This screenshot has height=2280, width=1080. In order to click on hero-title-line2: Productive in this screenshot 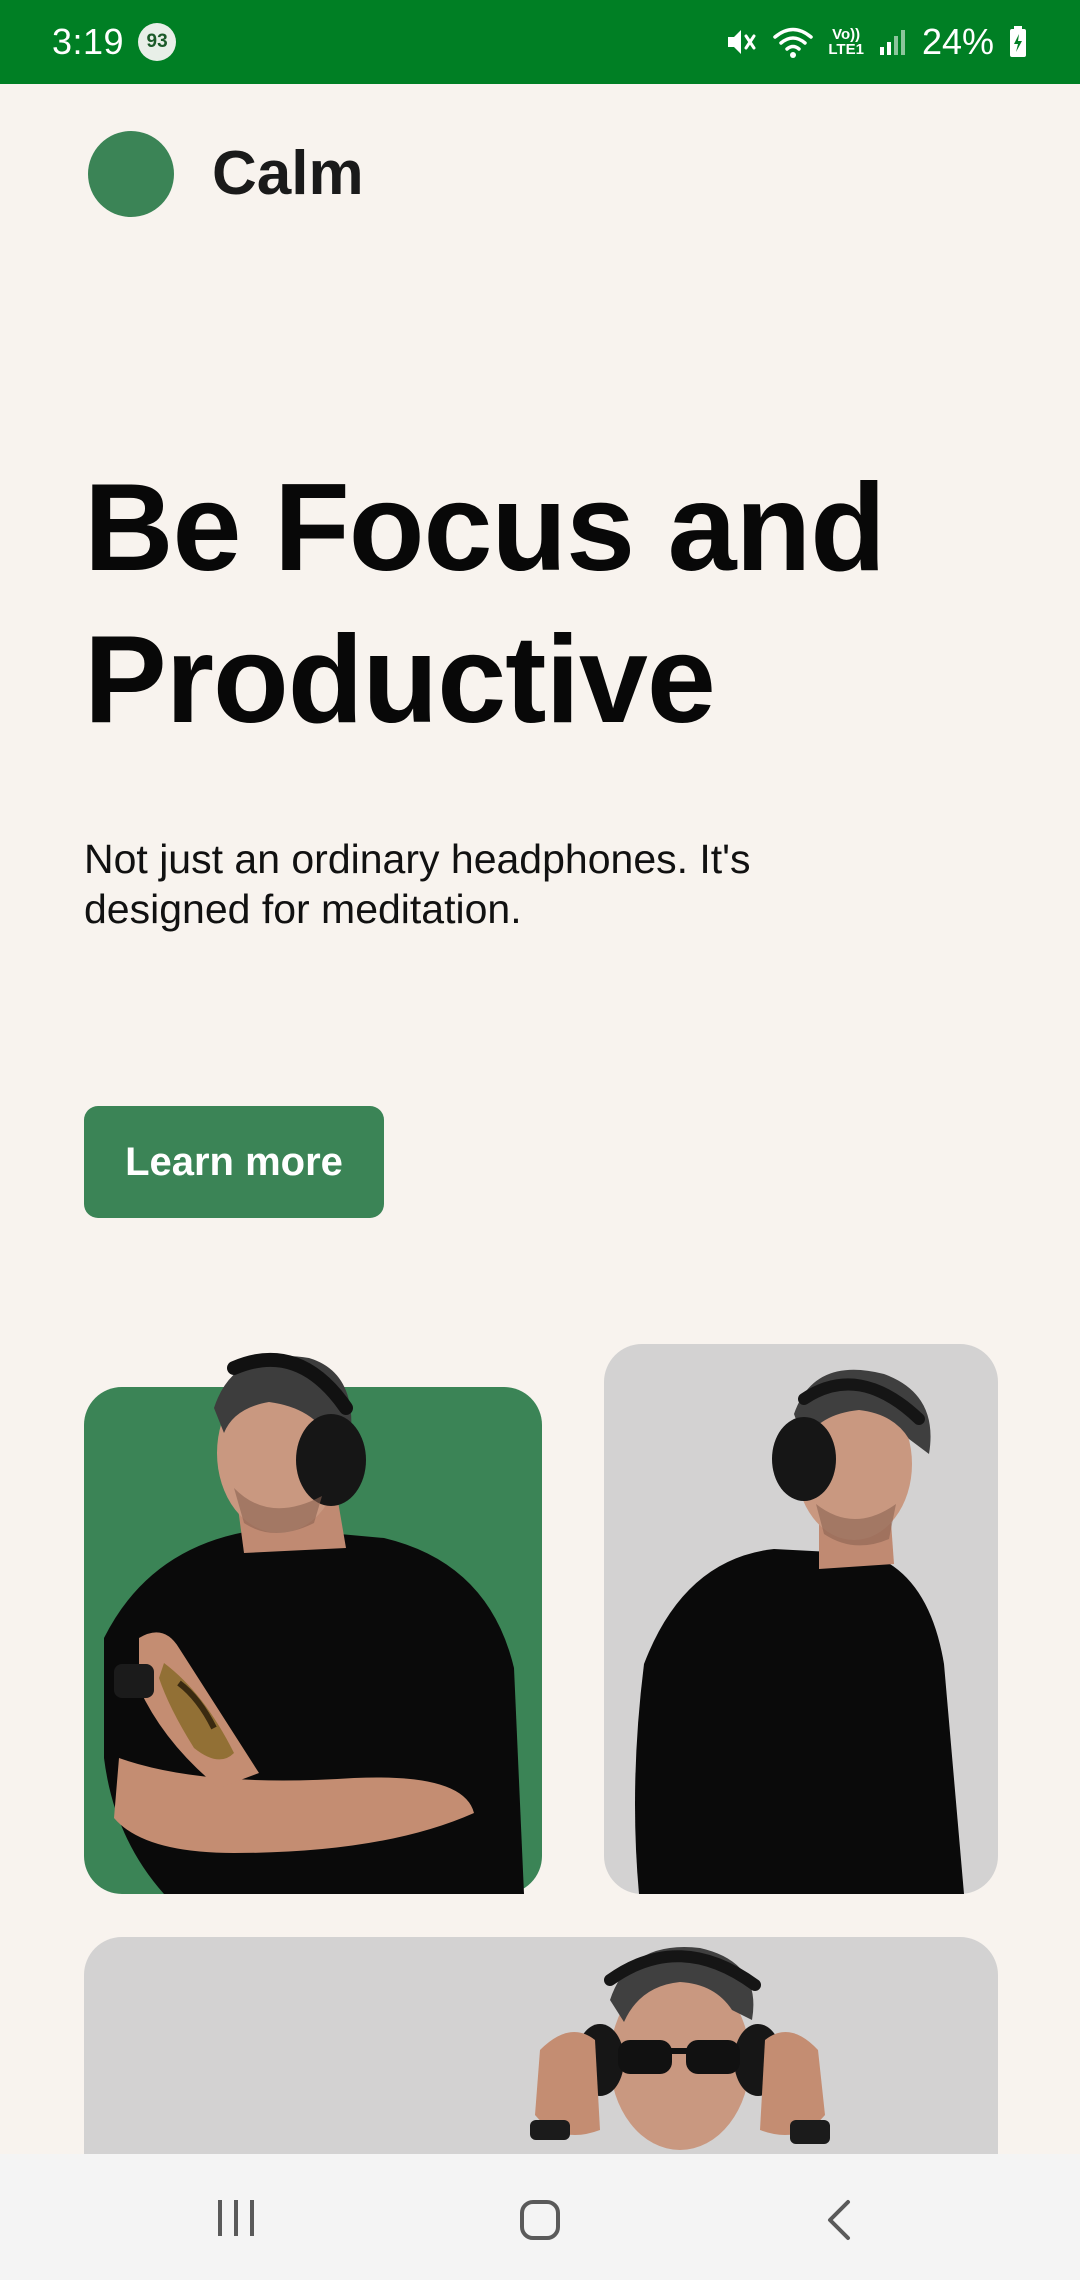, I will do `click(400, 680)`.